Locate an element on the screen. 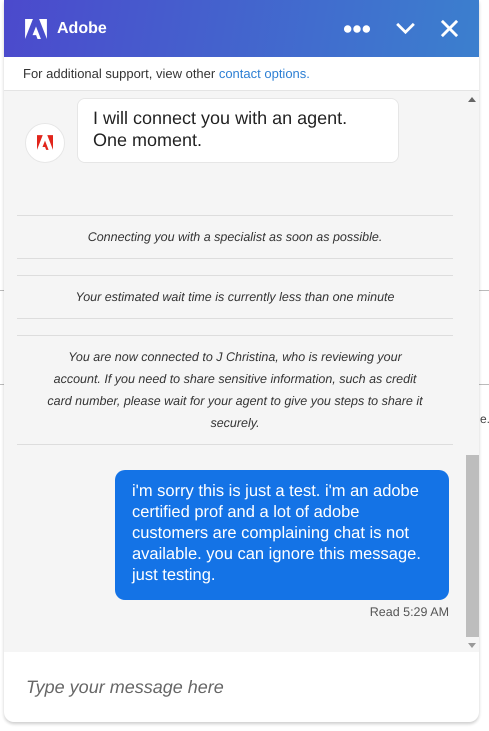 The width and height of the screenshot is (489, 731). system-message: Connecting you with a specialist as soon as possible. is located at coordinates (235, 237).